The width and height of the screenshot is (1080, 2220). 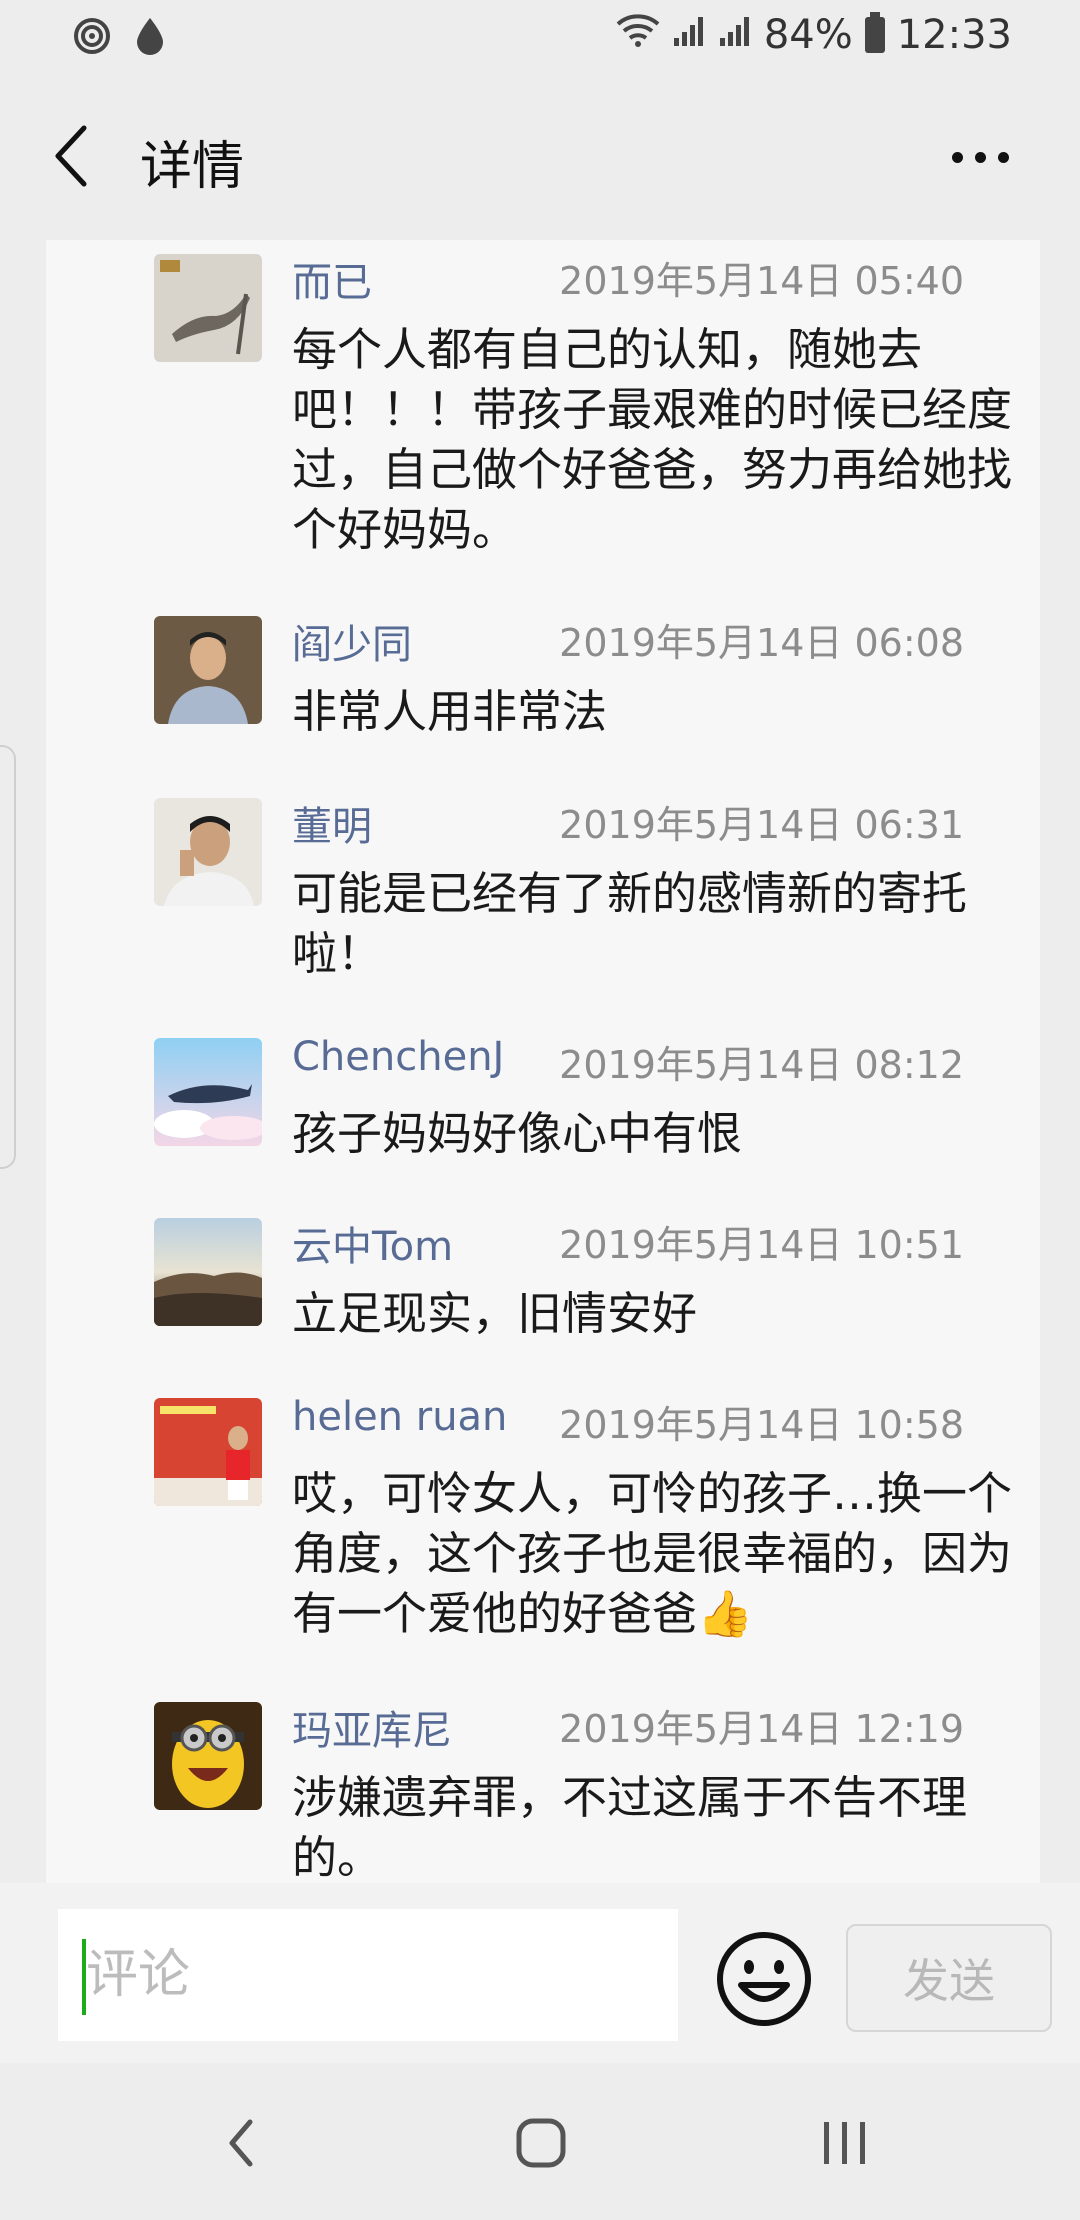 I want to click on nav-home-button, so click(x=541, y=2143).